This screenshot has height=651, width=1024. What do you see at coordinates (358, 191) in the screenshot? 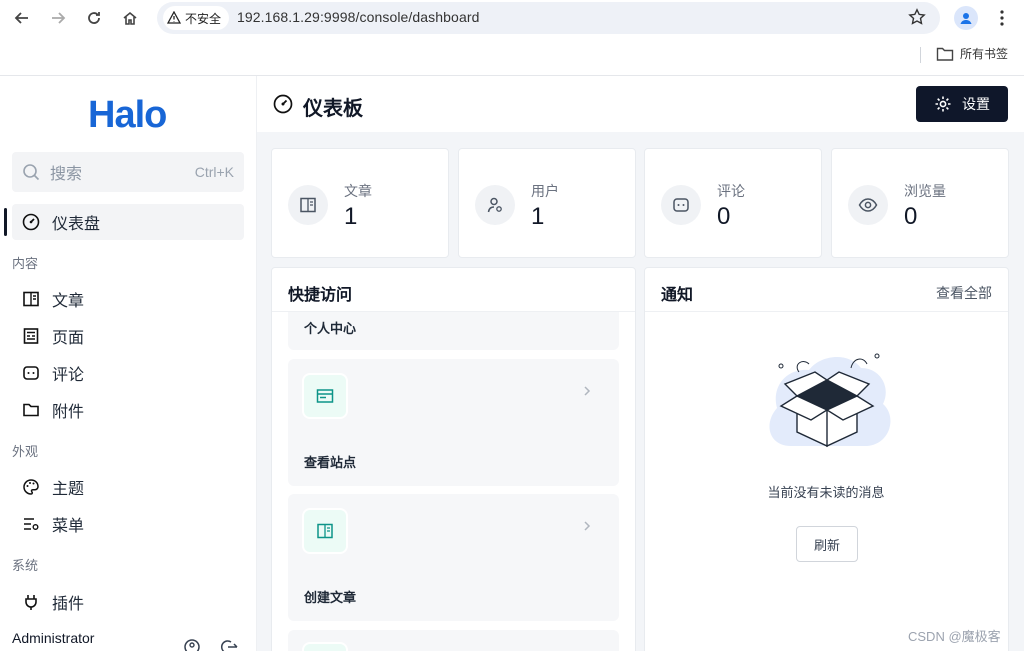
I see `stat-label: 文章` at bounding box center [358, 191].